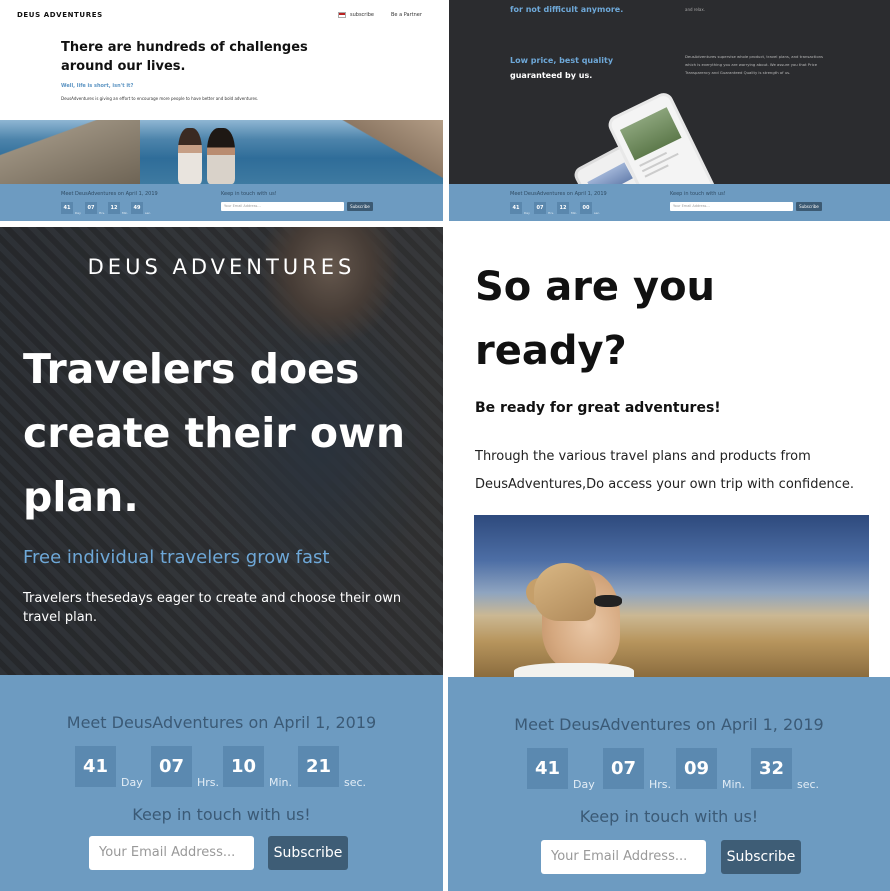 The height and width of the screenshot is (891, 890). What do you see at coordinates (586, 208) in the screenshot?
I see `seconds-box: 00` at bounding box center [586, 208].